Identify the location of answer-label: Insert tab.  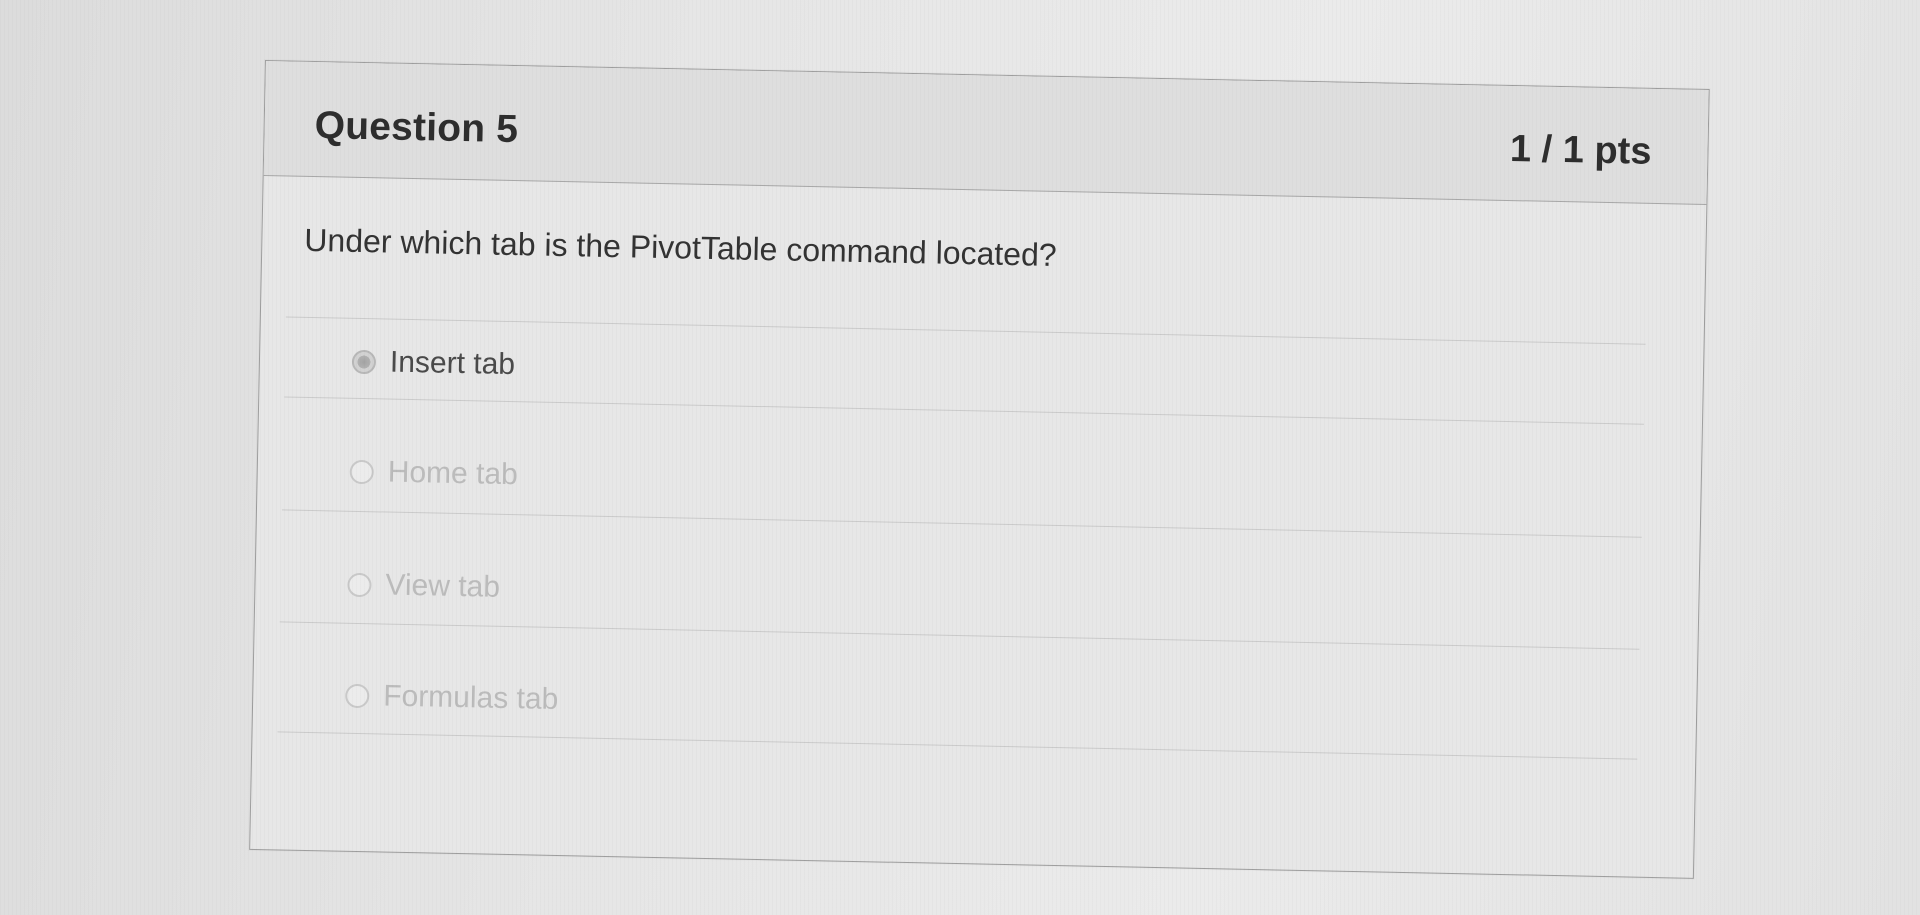
(452, 363).